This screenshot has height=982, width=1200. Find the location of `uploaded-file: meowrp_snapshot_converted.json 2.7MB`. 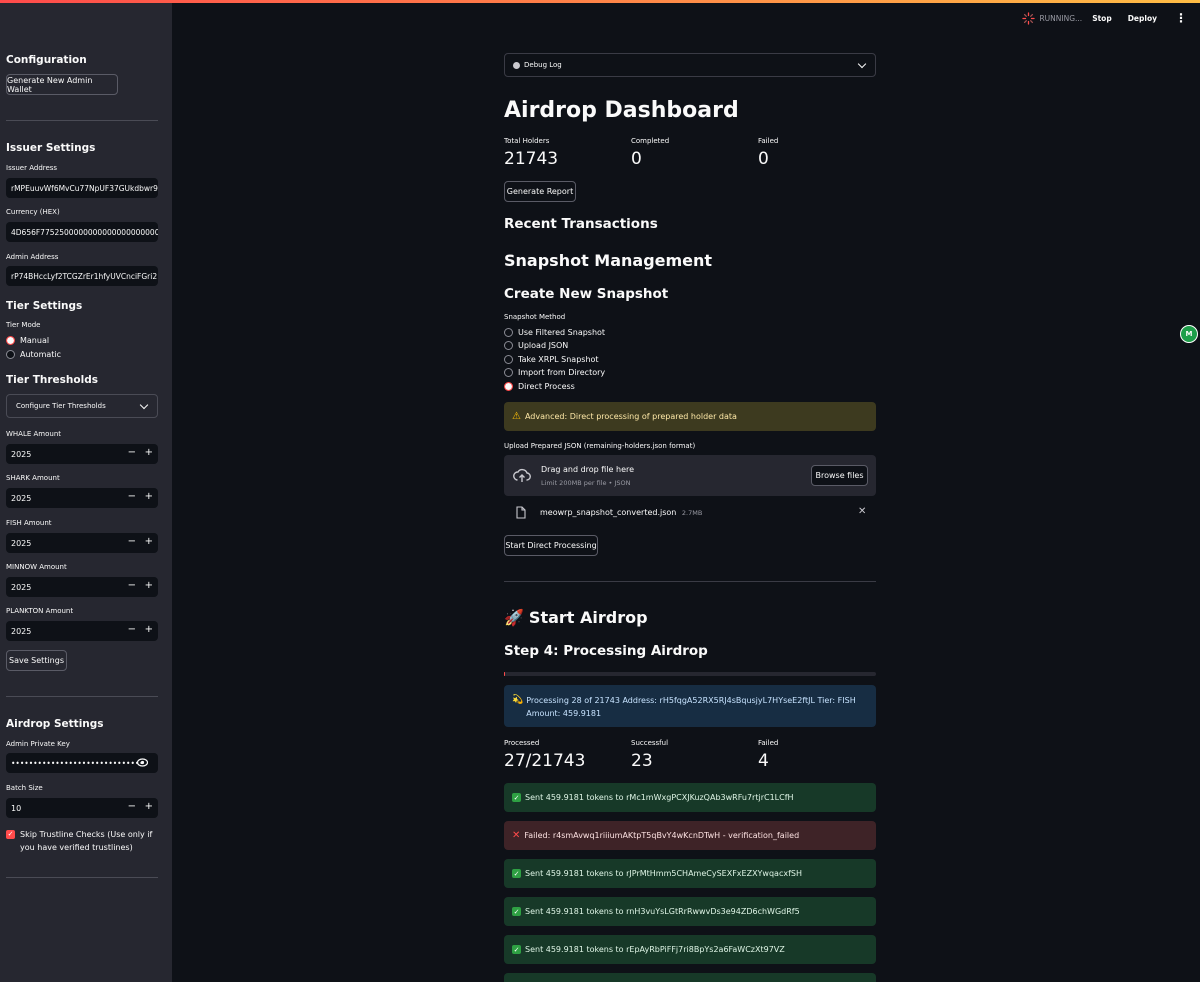

uploaded-file: meowrp_snapshot_converted.json 2.7MB is located at coordinates (621, 512).